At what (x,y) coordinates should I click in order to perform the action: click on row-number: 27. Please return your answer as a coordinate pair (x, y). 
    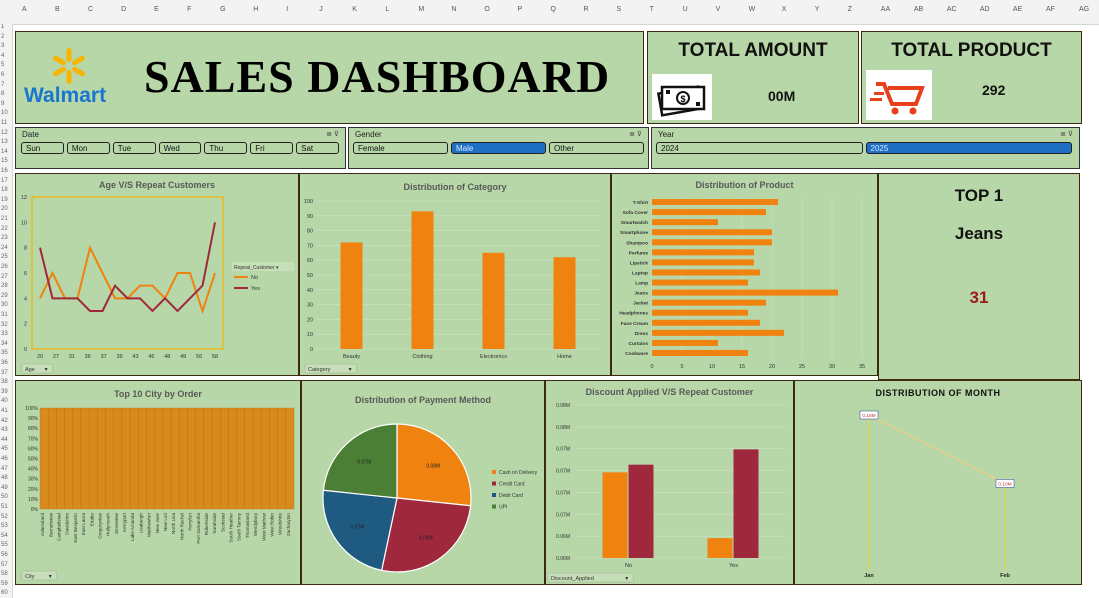
    Looking at the image, I should click on (4, 277).